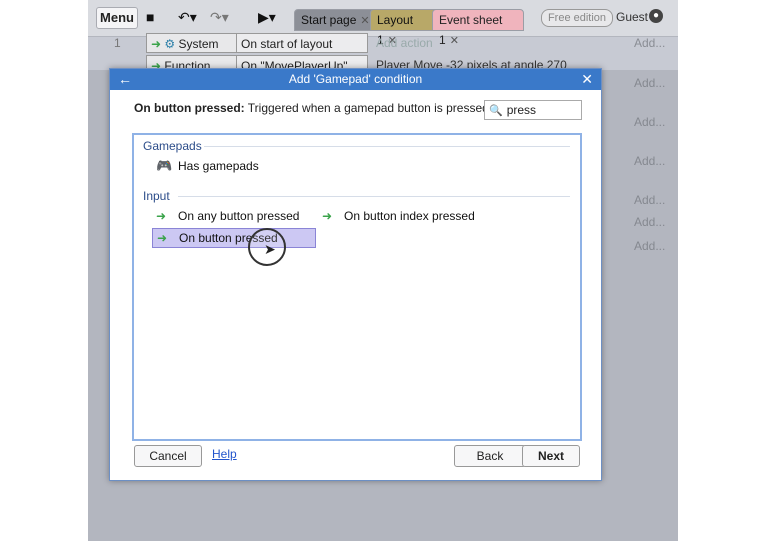 The height and width of the screenshot is (541, 763). What do you see at coordinates (219, 17) in the screenshot?
I see `redo-icon: ↷▾` at bounding box center [219, 17].